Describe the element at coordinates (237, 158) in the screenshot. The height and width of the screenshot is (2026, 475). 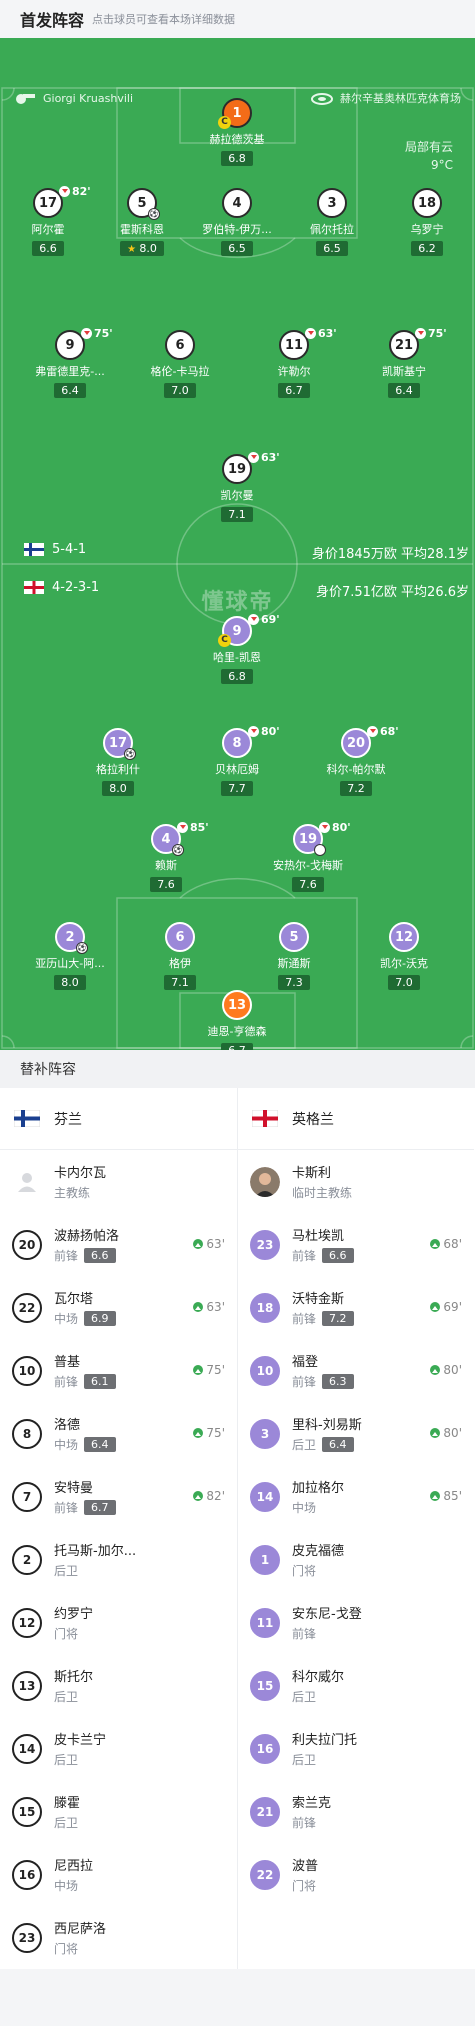
I see `player-rating: 6.8` at that location.